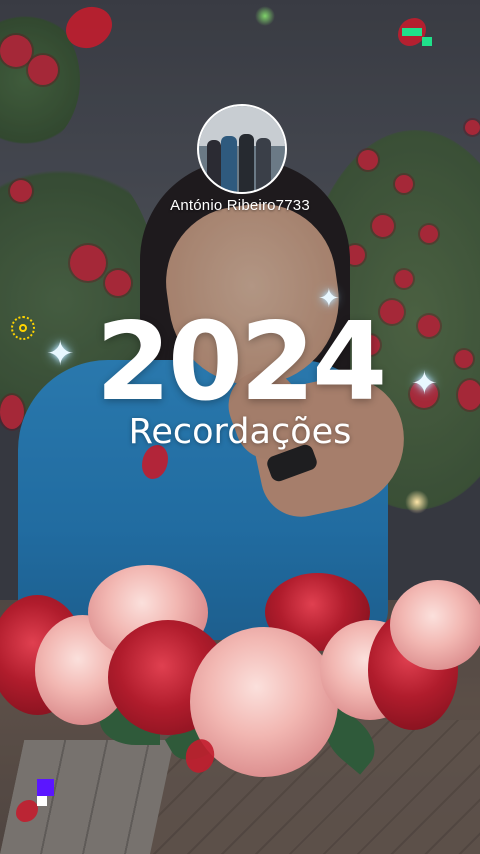 Image resolution: width=480 pixels, height=854 pixels. I want to click on avatar, so click(242, 149).